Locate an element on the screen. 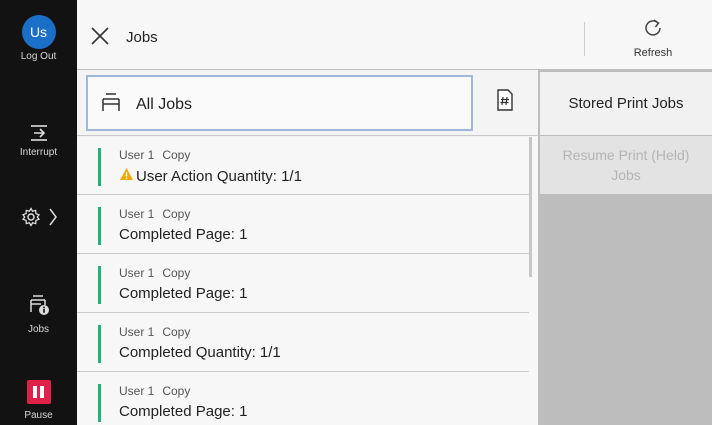 The width and height of the screenshot is (712, 425). jobs-label: Jobs is located at coordinates (38, 329).